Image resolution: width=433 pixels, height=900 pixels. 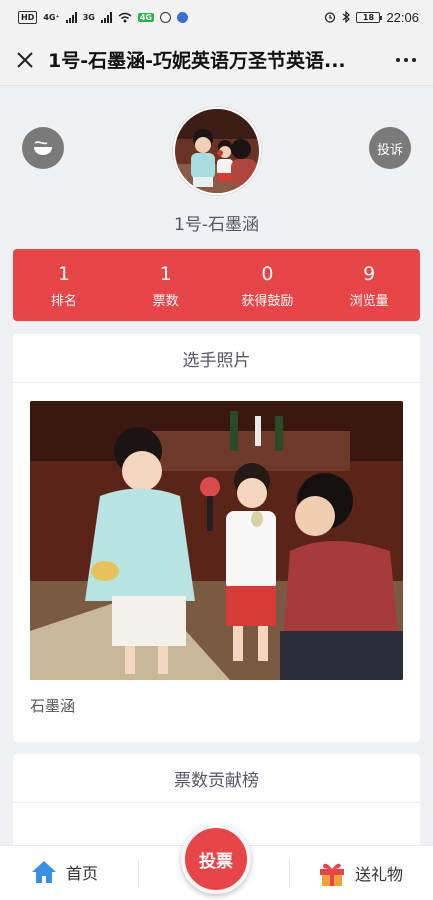 What do you see at coordinates (88, 17) in the screenshot?
I see `network-3g-label: 3G` at bounding box center [88, 17].